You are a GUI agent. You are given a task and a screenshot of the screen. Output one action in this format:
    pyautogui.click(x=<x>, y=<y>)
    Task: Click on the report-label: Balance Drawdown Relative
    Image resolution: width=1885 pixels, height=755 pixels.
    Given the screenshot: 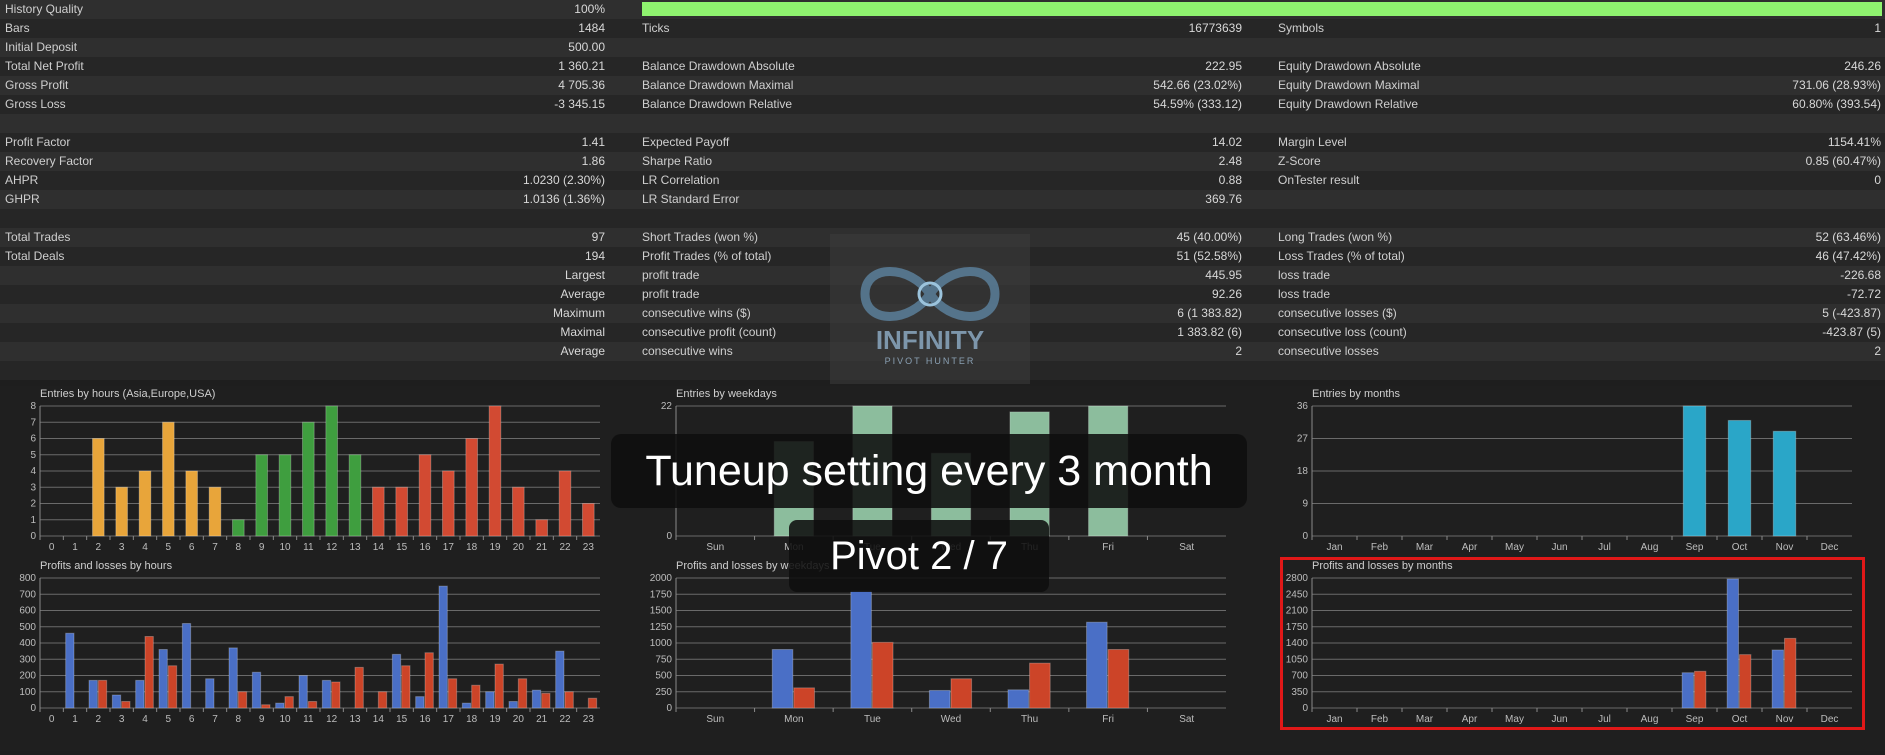 What is the action you would take?
    pyautogui.click(x=717, y=104)
    